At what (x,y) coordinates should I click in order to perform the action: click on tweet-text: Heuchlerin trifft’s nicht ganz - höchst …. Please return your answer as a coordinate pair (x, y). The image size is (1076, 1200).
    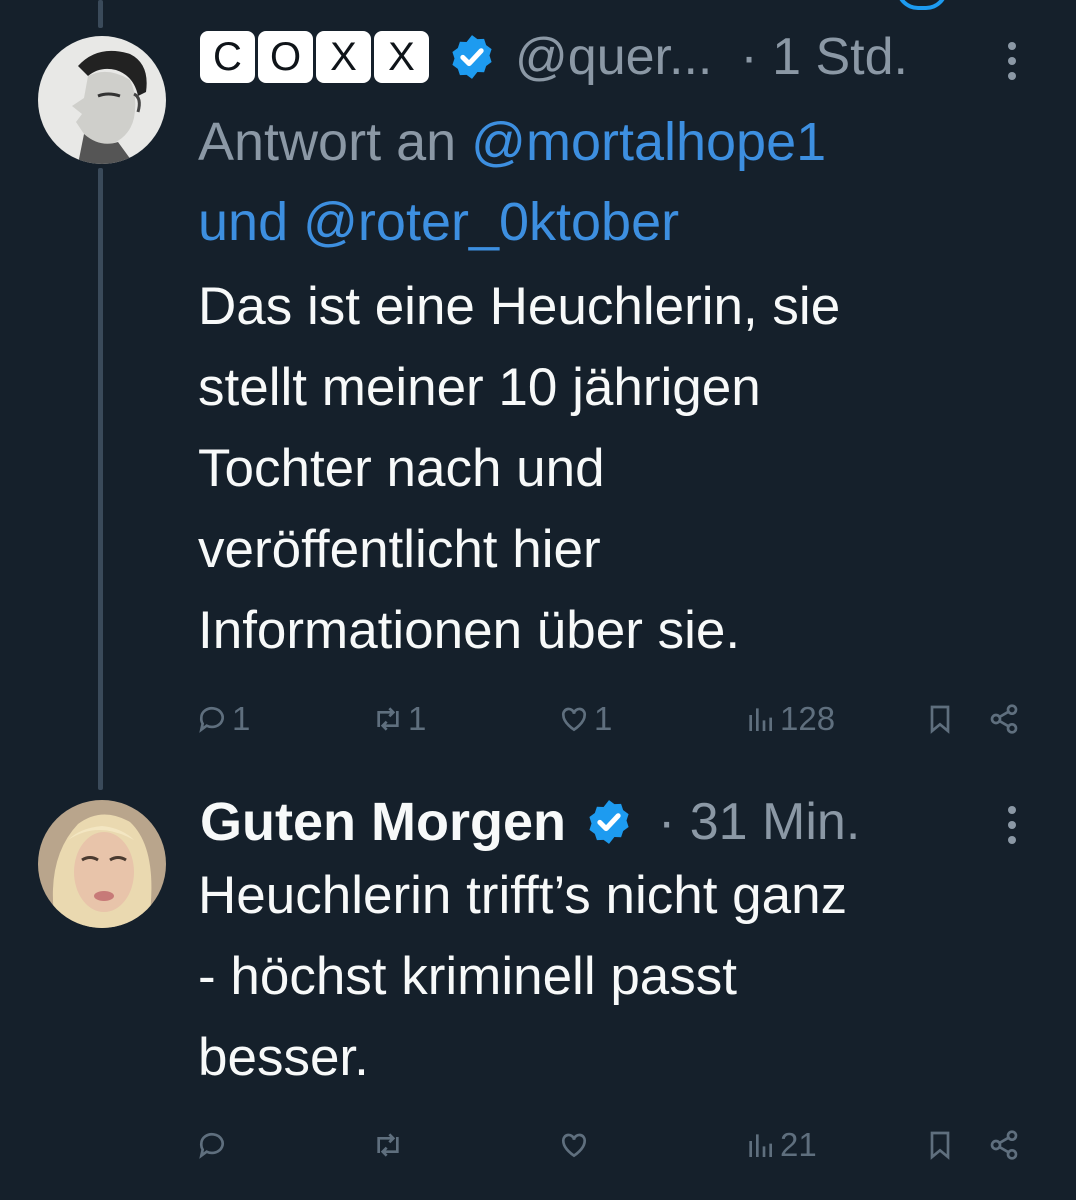
    Looking at the image, I should click on (523, 976).